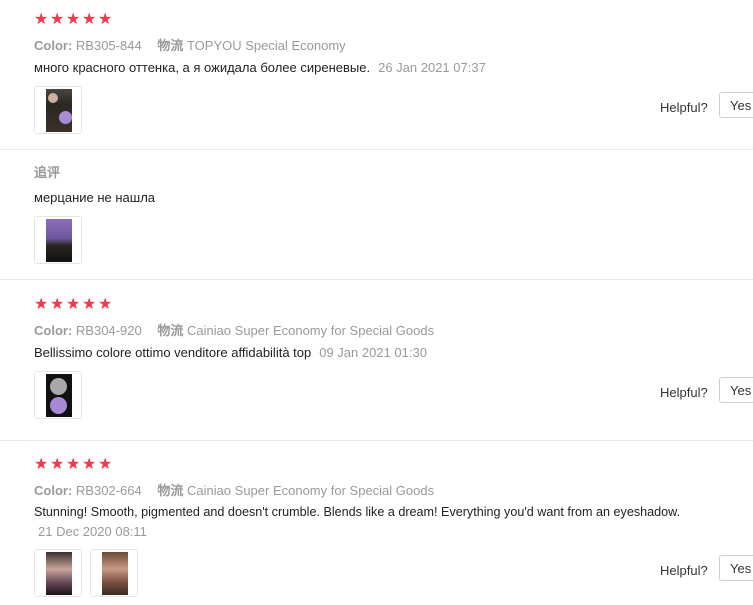 The height and width of the screenshot is (605, 753). What do you see at coordinates (373, 352) in the screenshot?
I see `review-date: 09 Jan 2021 01:30` at bounding box center [373, 352].